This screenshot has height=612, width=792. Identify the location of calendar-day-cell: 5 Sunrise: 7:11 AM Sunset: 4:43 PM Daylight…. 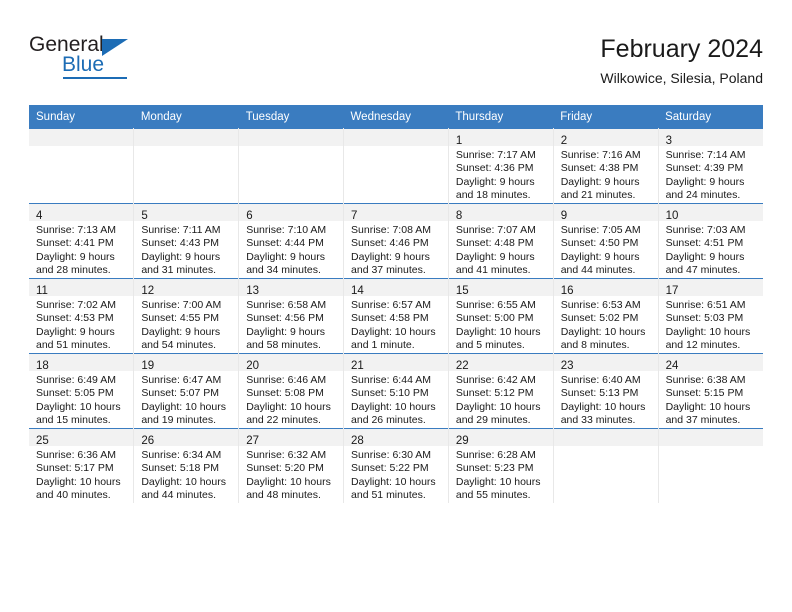
(186, 241).